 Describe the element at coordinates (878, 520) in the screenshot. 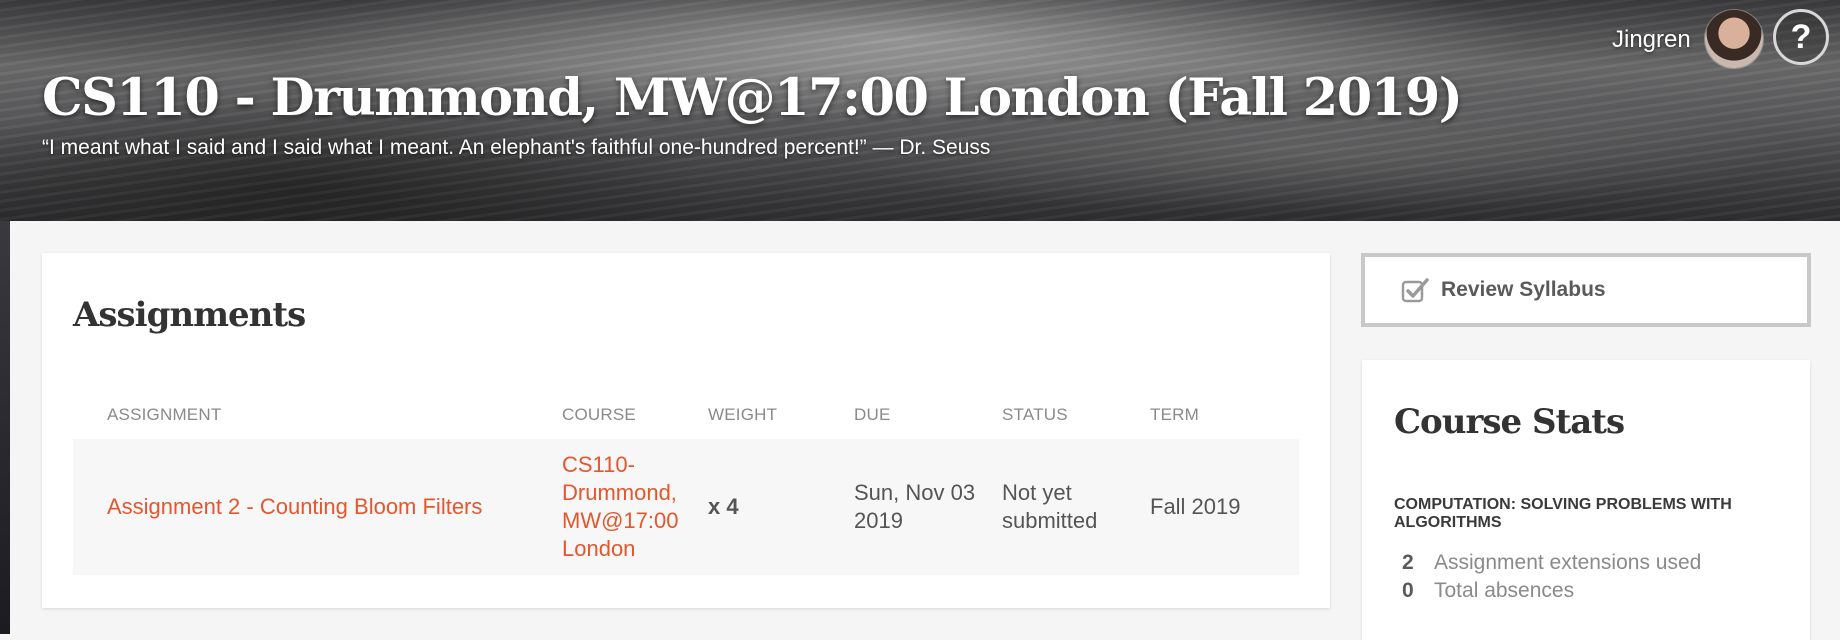

I see `due-line: 2019` at that location.